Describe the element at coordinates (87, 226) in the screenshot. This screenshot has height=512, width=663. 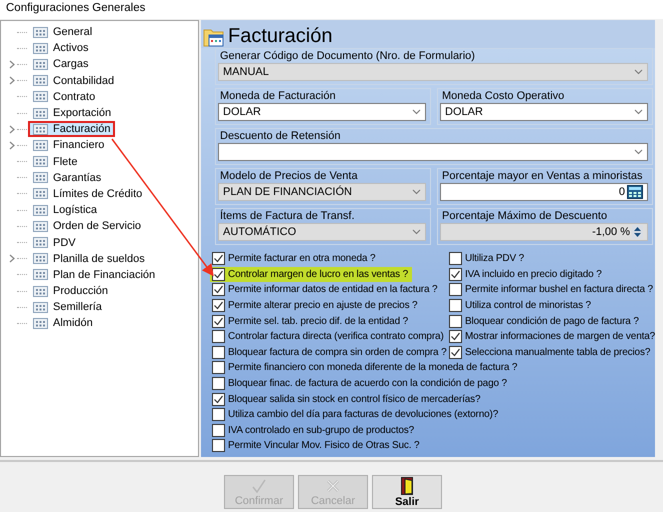
I see `tree-item: Orden de Servicio` at that location.